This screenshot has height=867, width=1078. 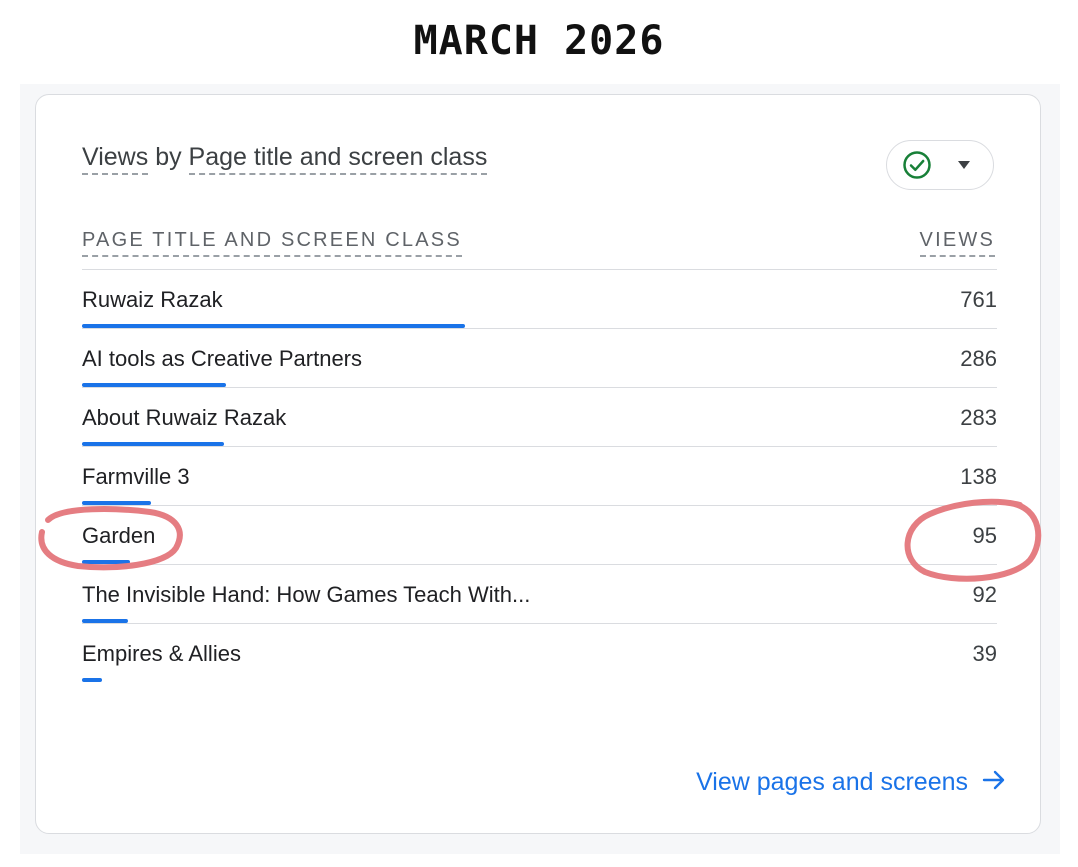 I want to click on table-row: About Ruwaiz Razak 283, so click(x=539, y=416).